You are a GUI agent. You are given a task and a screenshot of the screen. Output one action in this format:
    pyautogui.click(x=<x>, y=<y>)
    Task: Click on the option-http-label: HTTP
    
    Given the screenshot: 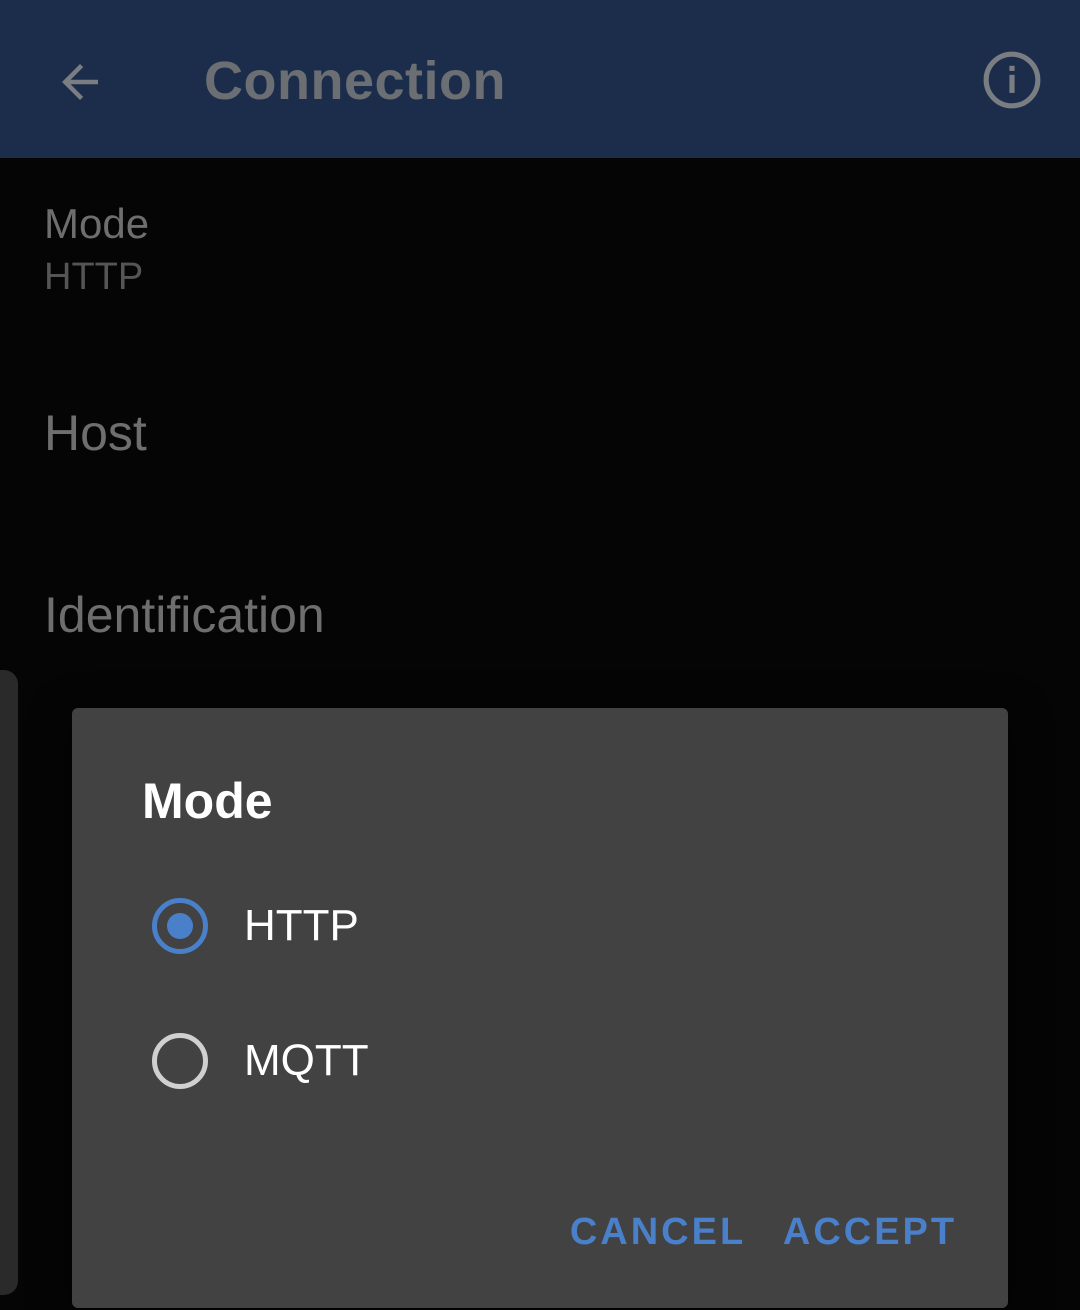 What is the action you would take?
    pyautogui.click(x=301, y=925)
    